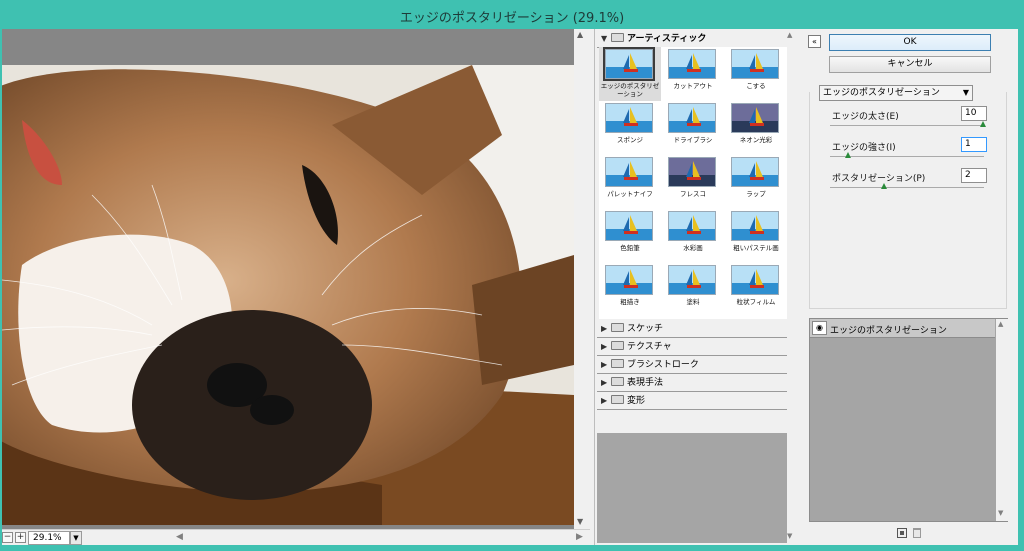 Image resolution: width=1024 pixels, height=551 pixels. What do you see at coordinates (76, 538) in the screenshot?
I see `zoom-dropdown-icon: ▼` at bounding box center [76, 538].